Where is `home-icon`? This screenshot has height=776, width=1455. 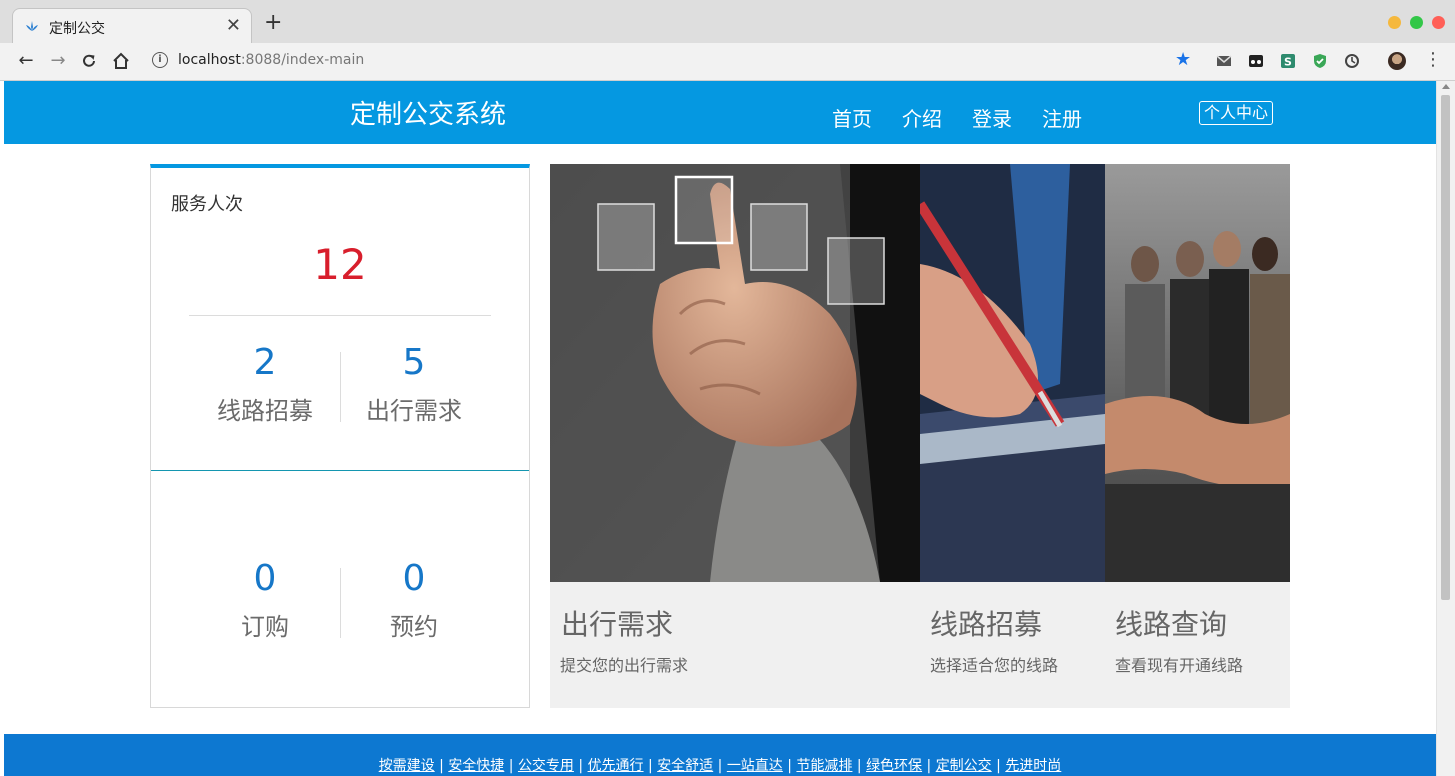
home-icon is located at coordinates (121, 61).